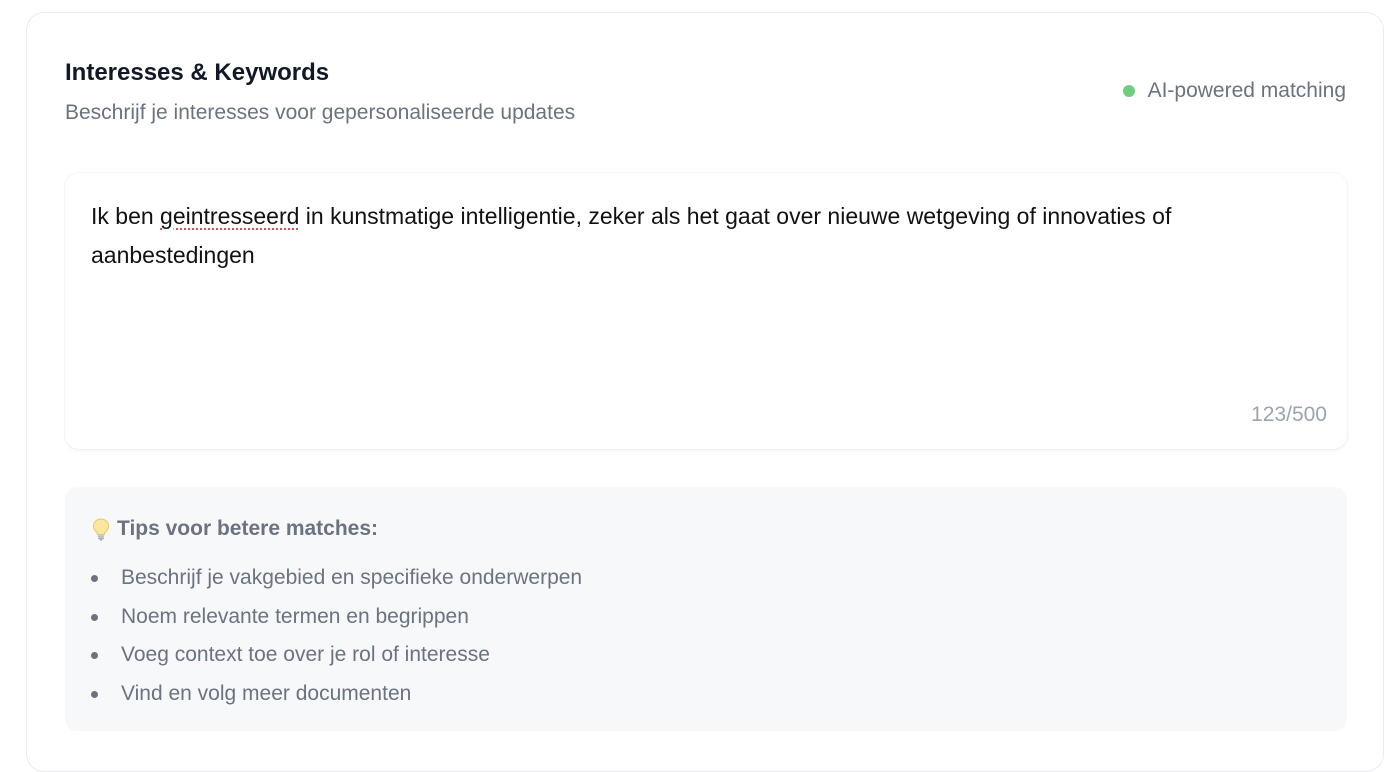 This screenshot has width=1394, height=772. What do you see at coordinates (101, 529) in the screenshot?
I see `lightbulb-icon` at bounding box center [101, 529].